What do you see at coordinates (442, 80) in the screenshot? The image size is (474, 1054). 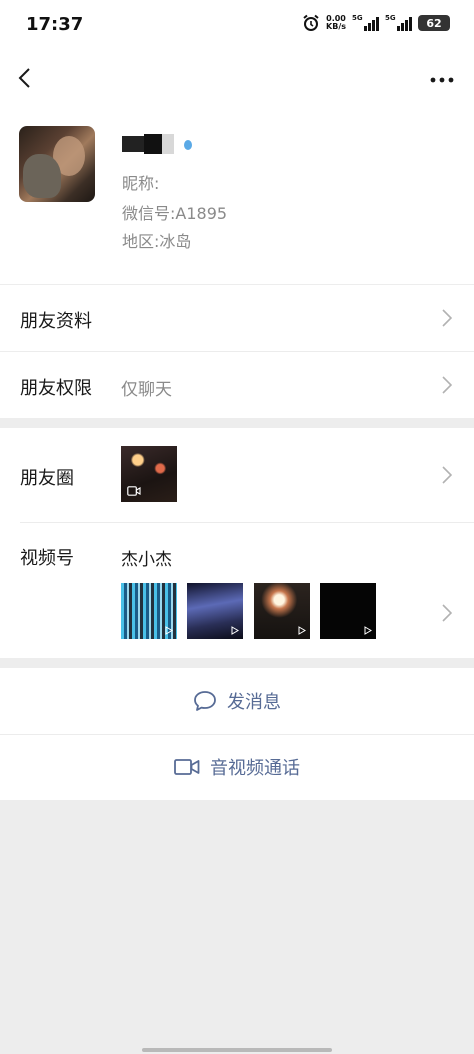 I see `more-options-icon` at bounding box center [442, 80].